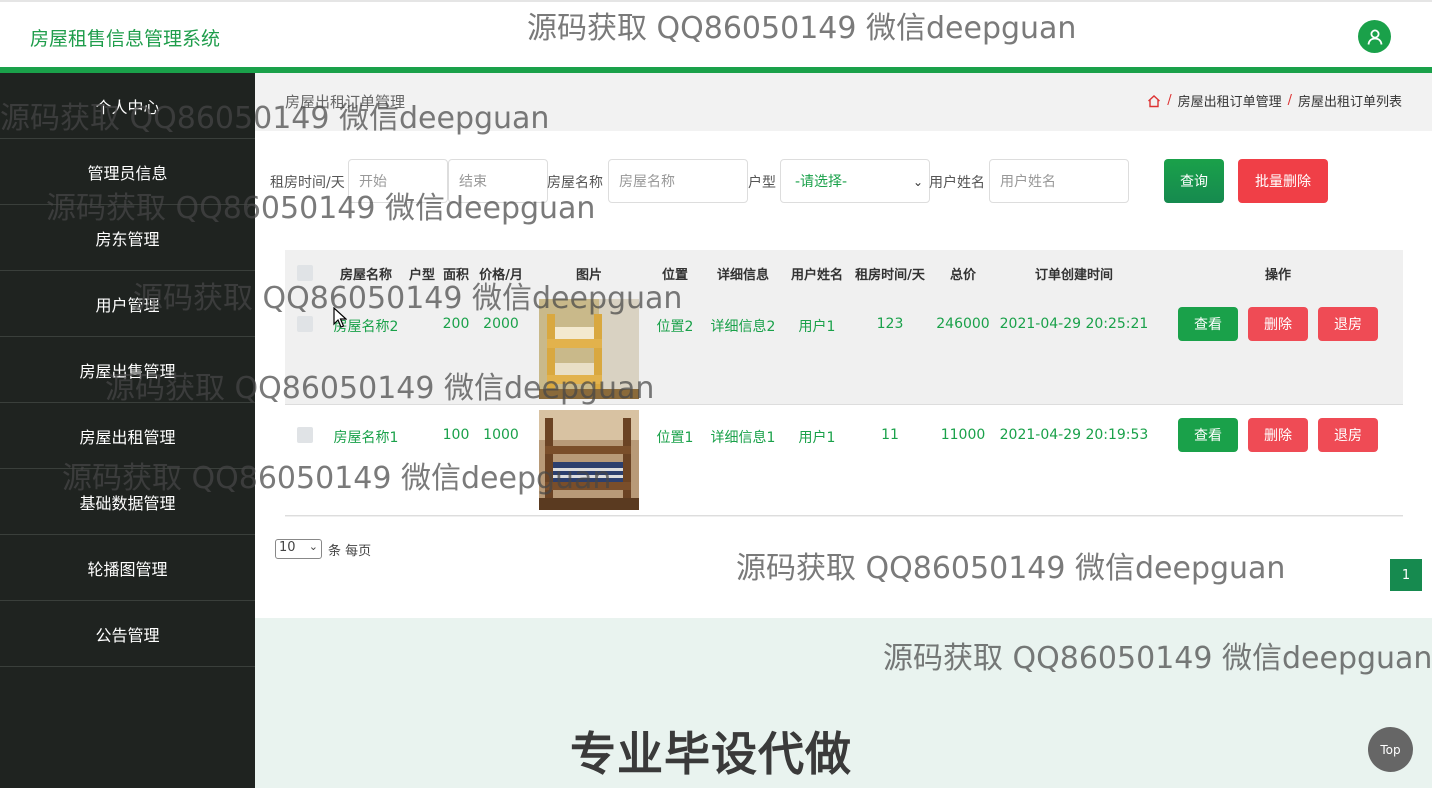 This screenshot has width=1432, height=788. I want to click on user-avatar-button, so click(1374, 36).